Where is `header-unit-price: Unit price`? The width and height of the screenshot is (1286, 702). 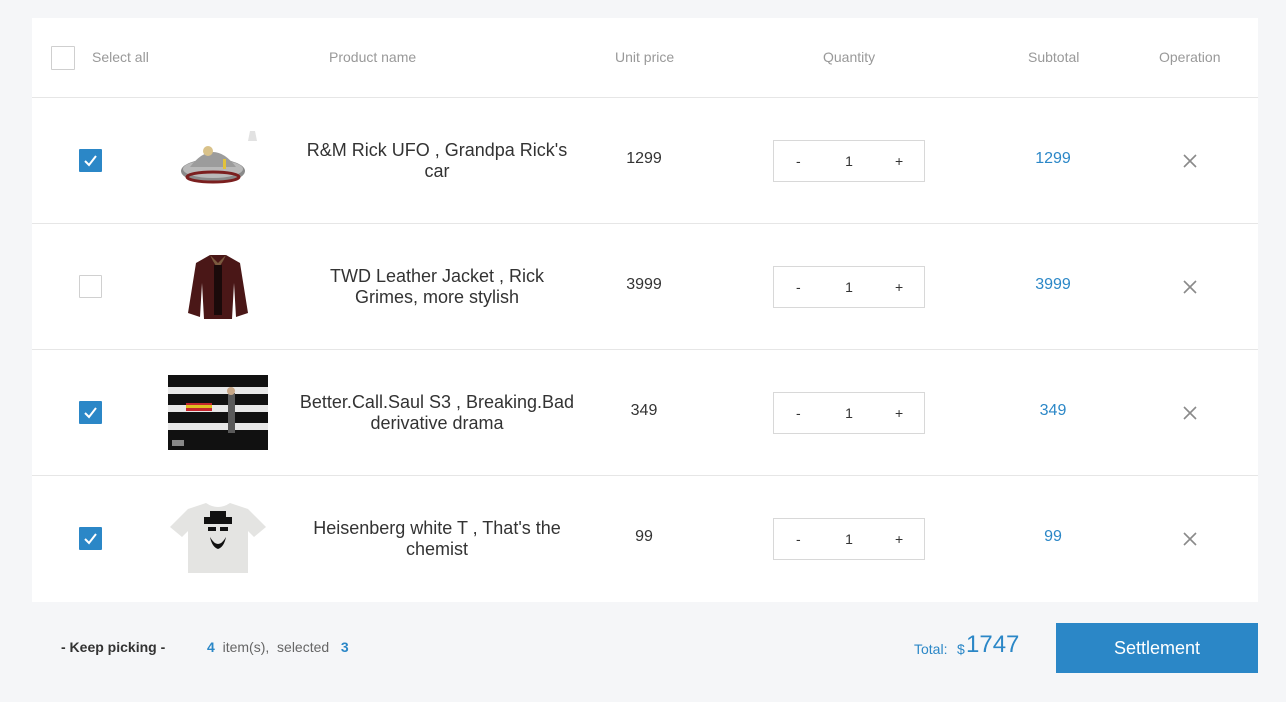 header-unit-price: Unit price is located at coordinates (645, 57).